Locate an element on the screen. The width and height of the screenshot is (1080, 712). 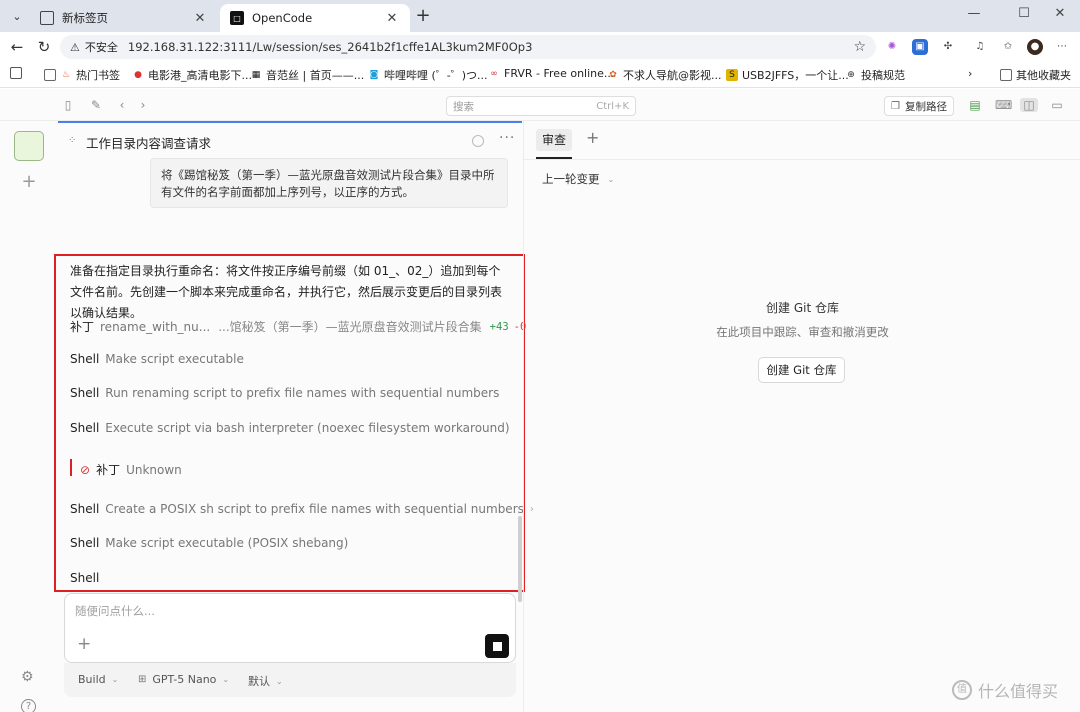
watermark-text: 什么值得买 is located at coordinates (1018, 691).